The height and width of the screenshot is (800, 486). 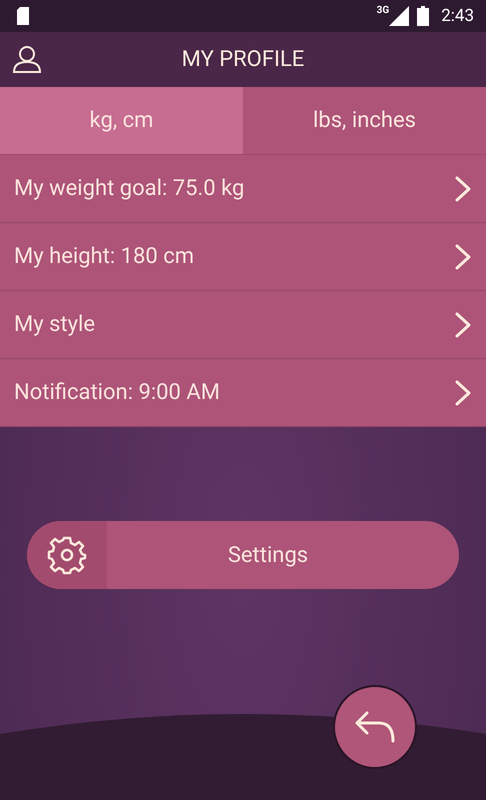 What do you see at coordinates (243, 555) in the screenshot?
I see `settings-button: Settings` at bounding box center [243, 555].